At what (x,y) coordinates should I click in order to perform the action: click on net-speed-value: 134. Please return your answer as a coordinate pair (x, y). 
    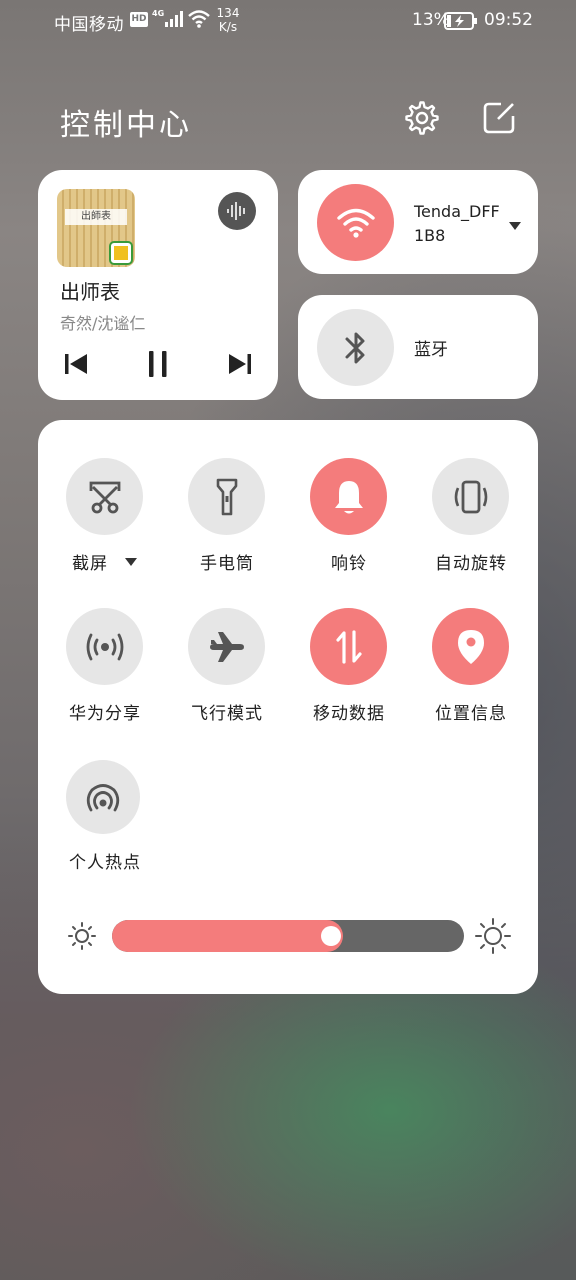
    Looking at the image, I should click on (228, 13).